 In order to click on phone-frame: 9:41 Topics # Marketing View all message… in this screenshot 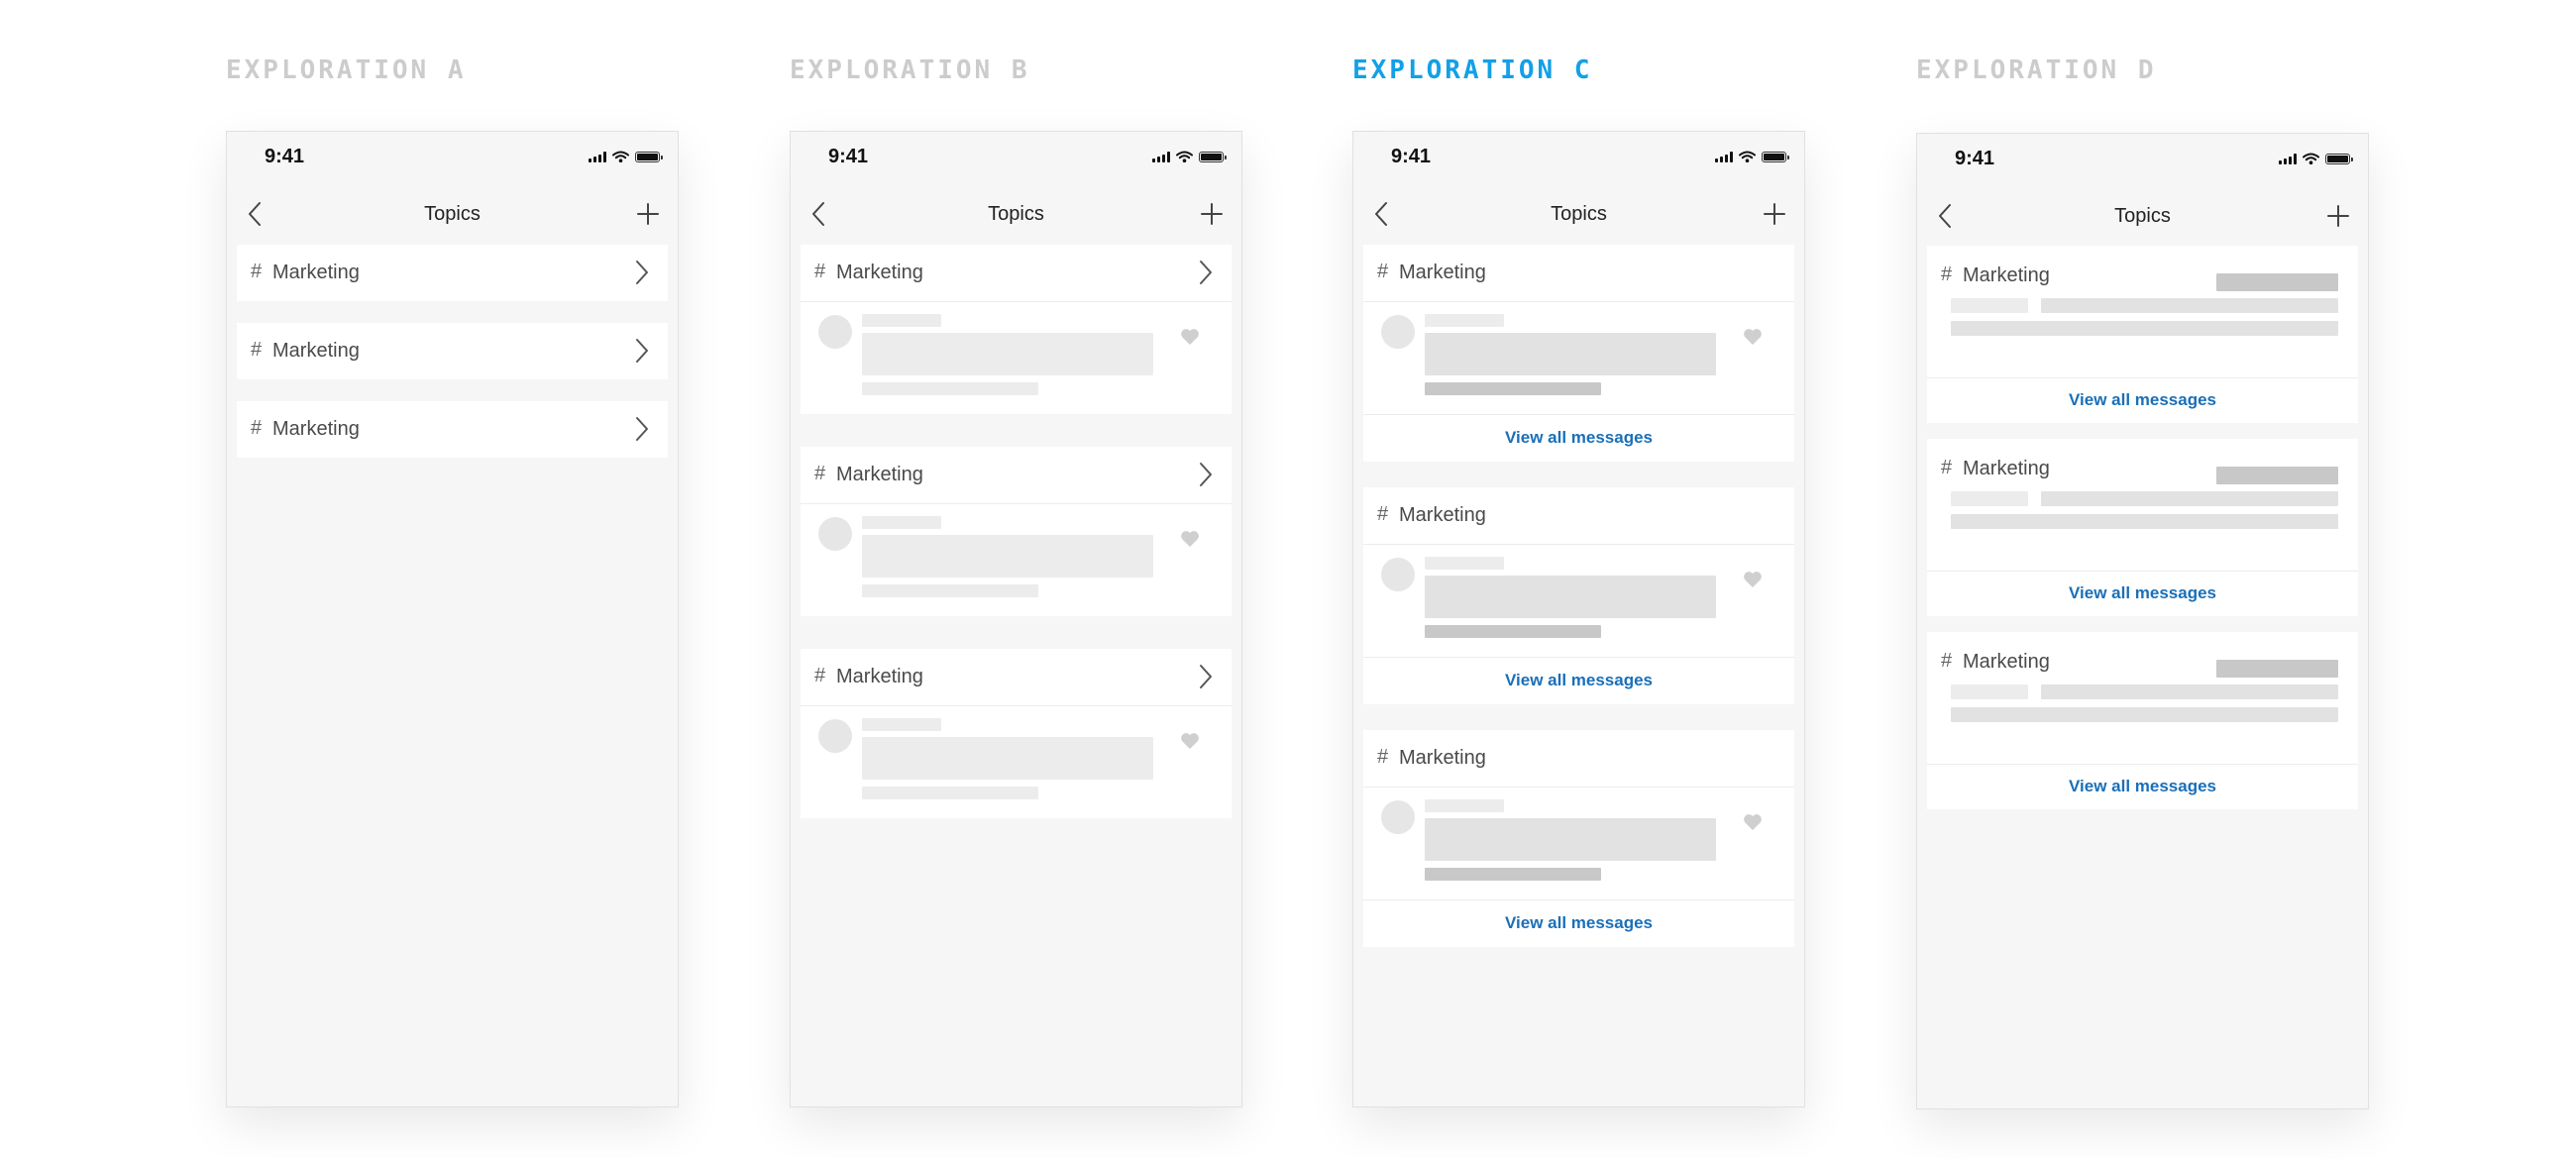, I will do `click(2142, 621)`.